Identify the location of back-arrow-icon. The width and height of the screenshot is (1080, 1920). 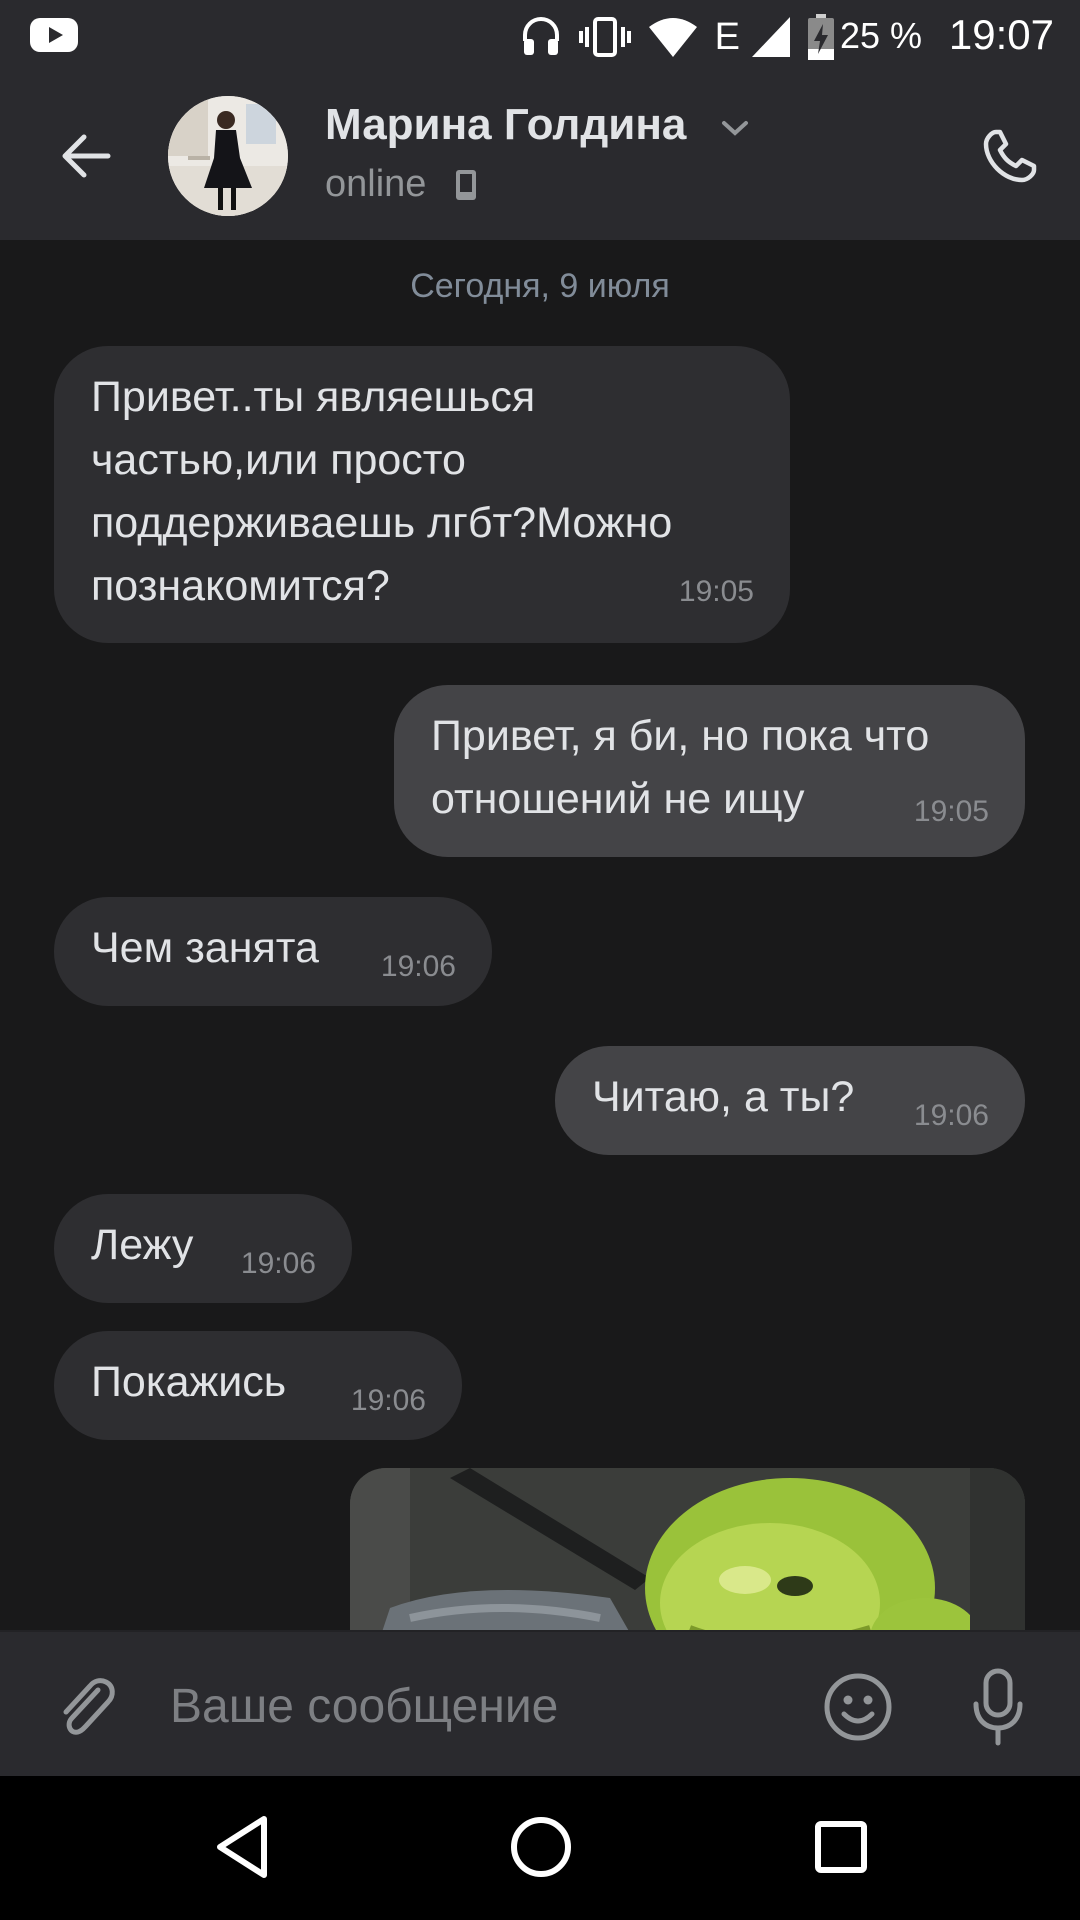
(86, 156).